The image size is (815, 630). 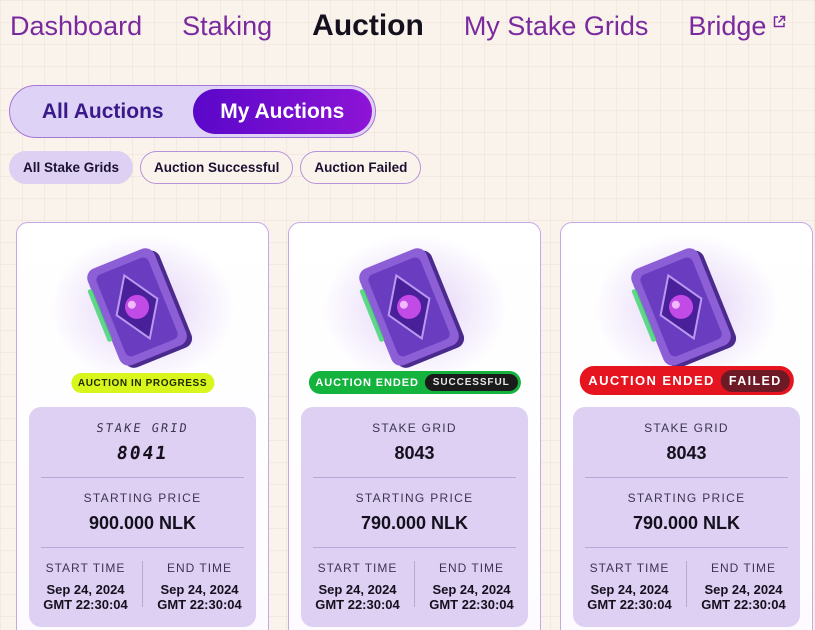 What do you see at coordinates (142, 523) in the screenshot?
I see `starting-price-value: 900.000 NLK` at bounding box center [142, 523].